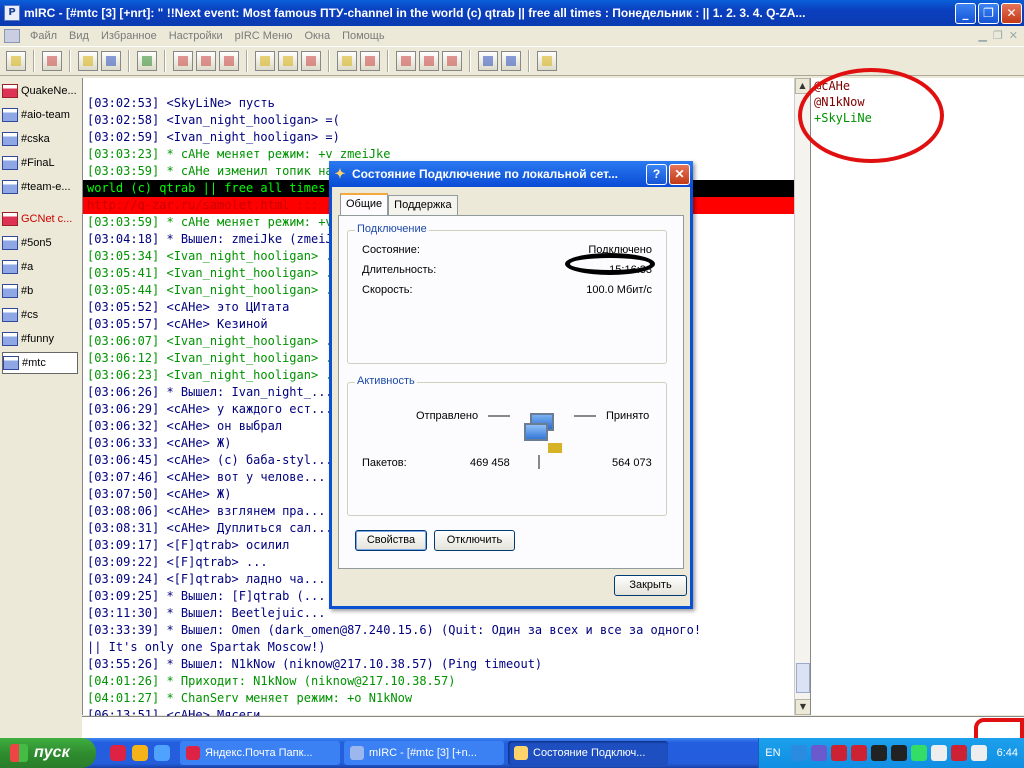  I want to click on network-cable, so click(555, 448).